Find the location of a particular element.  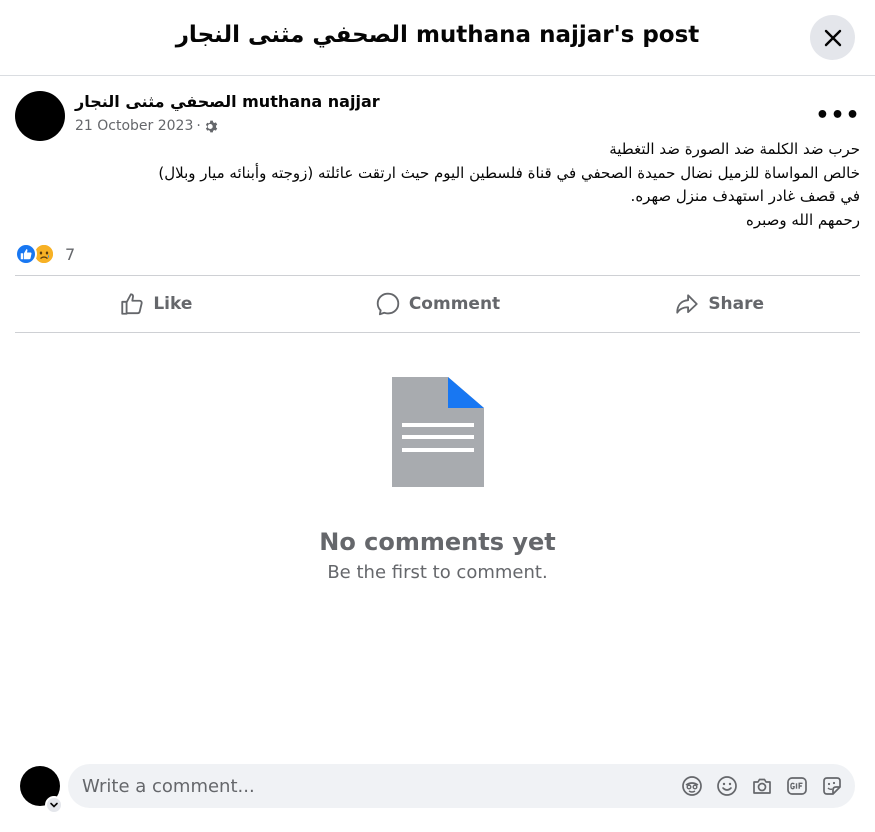

dialog-title: الصحفي مثنى النجار muthana najjar's post is located at coordinates (437, 35).